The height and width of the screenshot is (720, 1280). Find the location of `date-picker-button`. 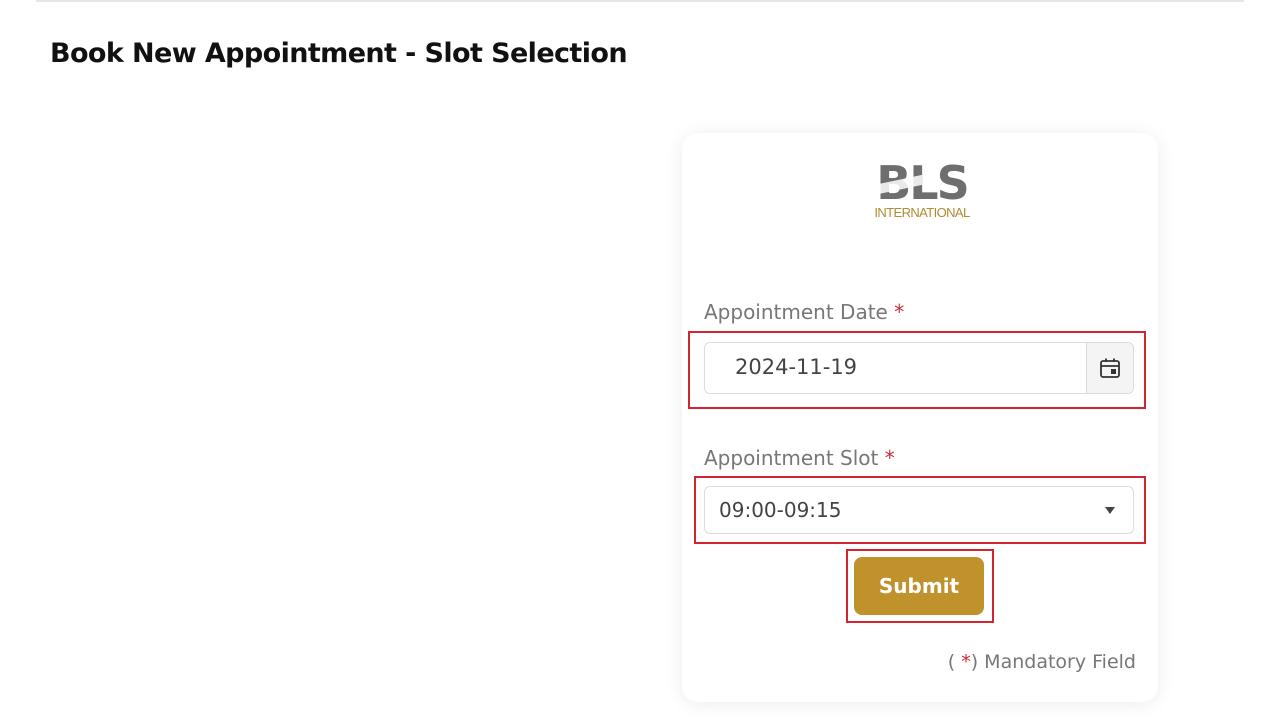

date-picker-button is located at coordinates (1109, 368).